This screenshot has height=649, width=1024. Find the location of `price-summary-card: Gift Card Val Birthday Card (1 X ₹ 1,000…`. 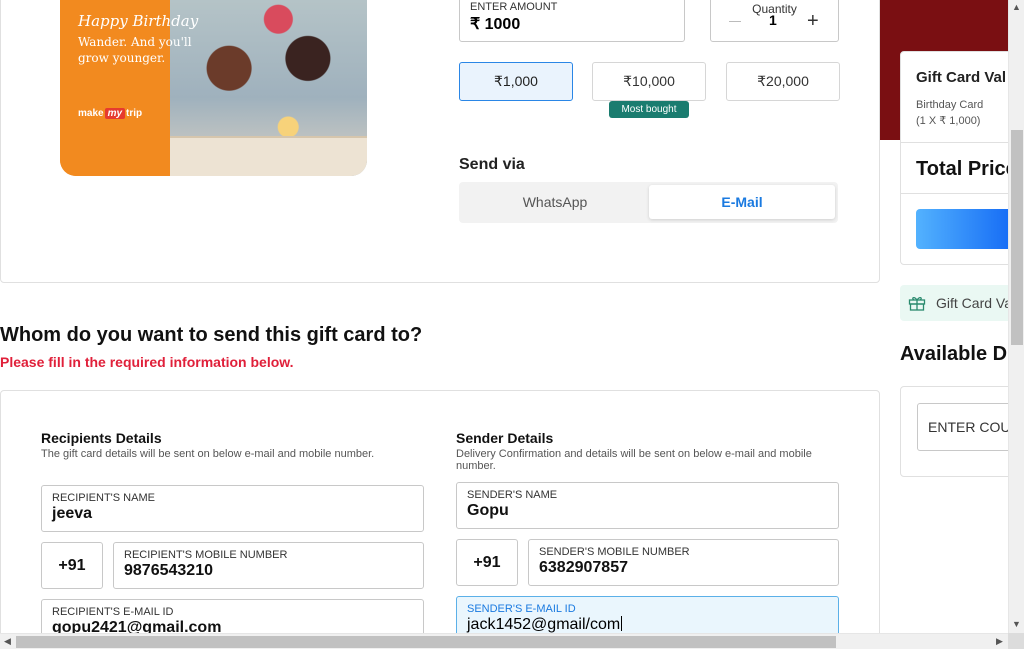

price-summary-card: Gift Card Val Birthday Card (1 X ₹ 1,000… is located at coordinates (954, 158).